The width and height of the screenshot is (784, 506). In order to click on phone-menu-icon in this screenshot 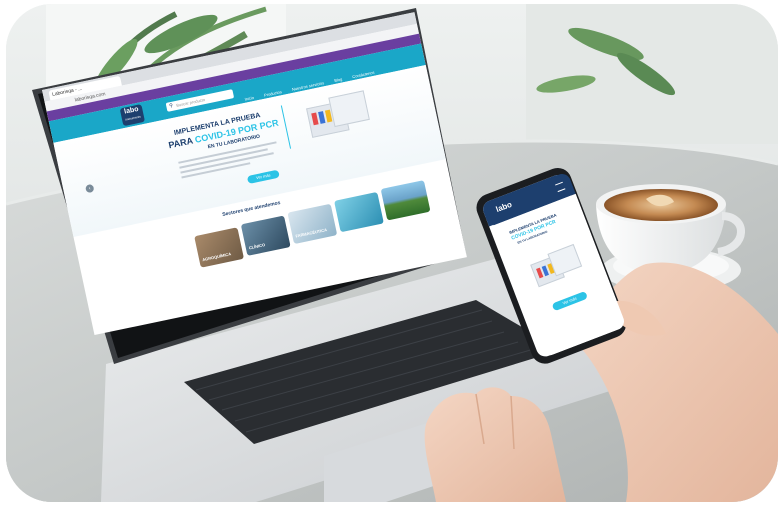, I will do `click(560, 187)`.